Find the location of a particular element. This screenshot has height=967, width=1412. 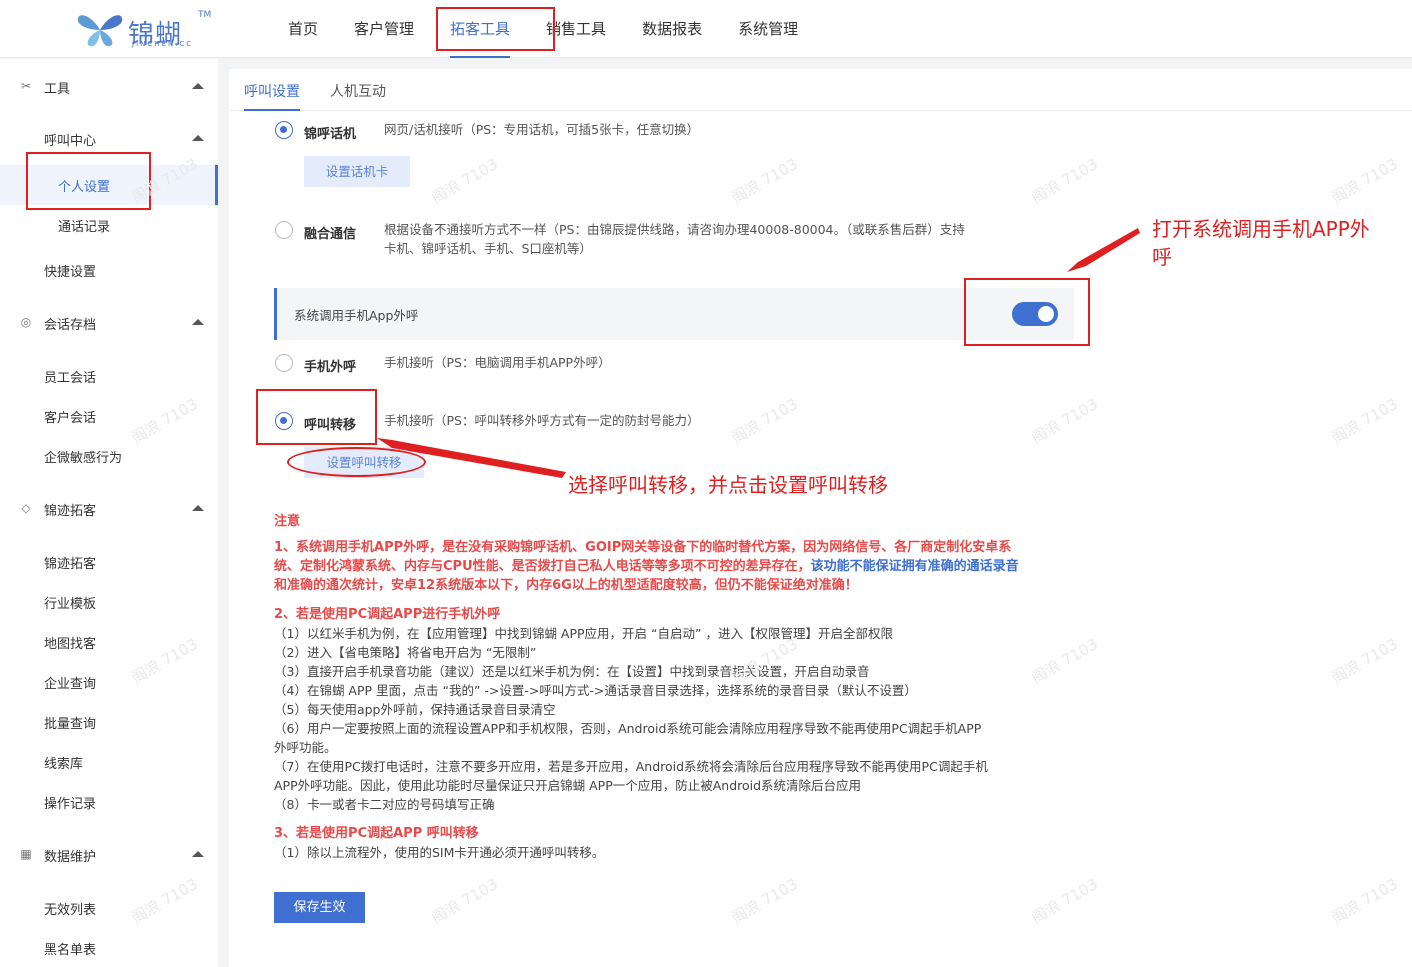

note-step-5: （5）每天使用app外呼前，保持通话录音目录清空 is located at coordinates (415, 709).